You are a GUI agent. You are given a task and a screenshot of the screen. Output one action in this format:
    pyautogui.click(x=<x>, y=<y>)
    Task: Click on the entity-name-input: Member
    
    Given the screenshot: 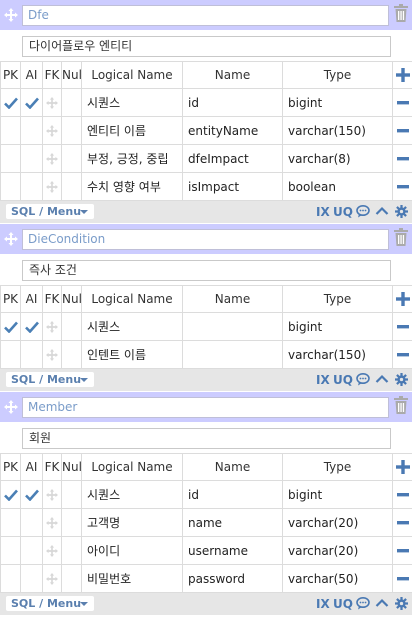 What is the action you would take?
    pyautogui.click(x=205, y=407)
    